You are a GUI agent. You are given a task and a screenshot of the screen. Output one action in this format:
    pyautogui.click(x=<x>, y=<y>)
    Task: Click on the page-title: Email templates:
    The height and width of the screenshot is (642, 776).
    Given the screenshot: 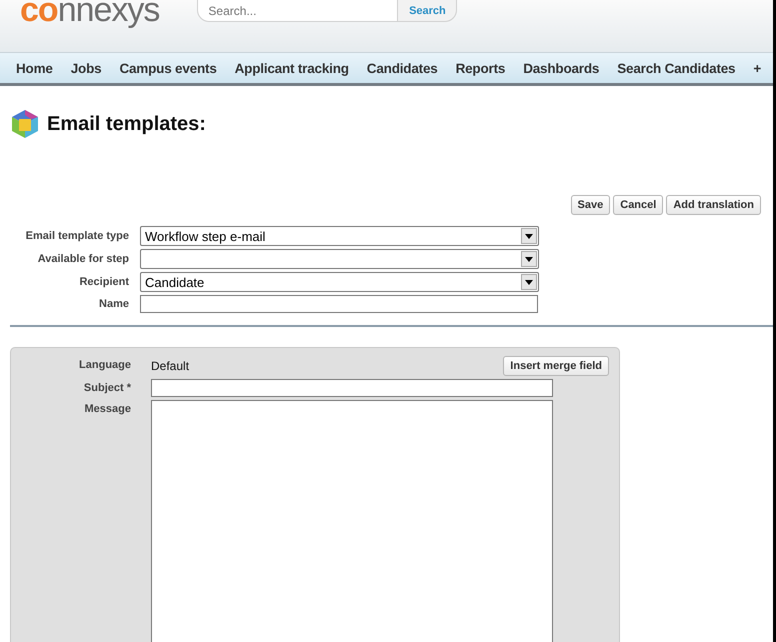 What is the action you would take?
    pyautogui.click(x=126, y=124)
    